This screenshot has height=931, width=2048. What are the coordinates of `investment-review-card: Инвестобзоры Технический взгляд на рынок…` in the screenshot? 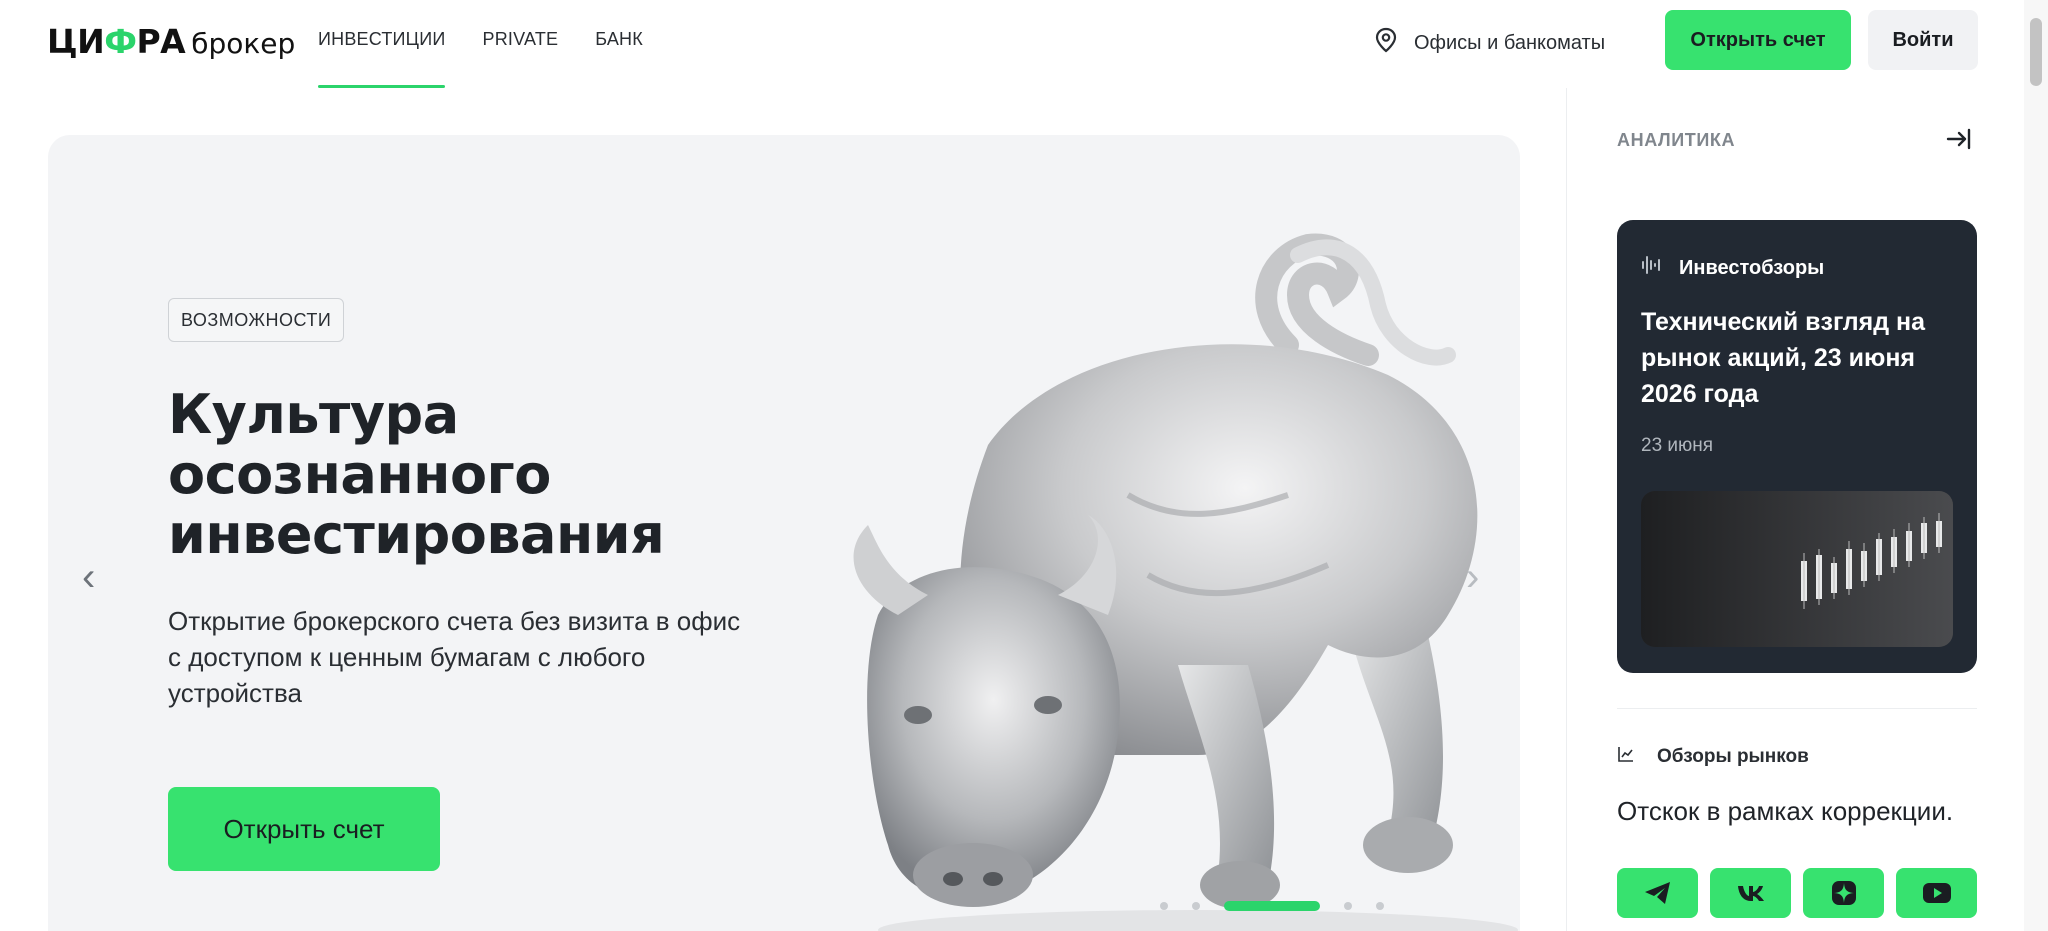 It's located at (1797, 446).